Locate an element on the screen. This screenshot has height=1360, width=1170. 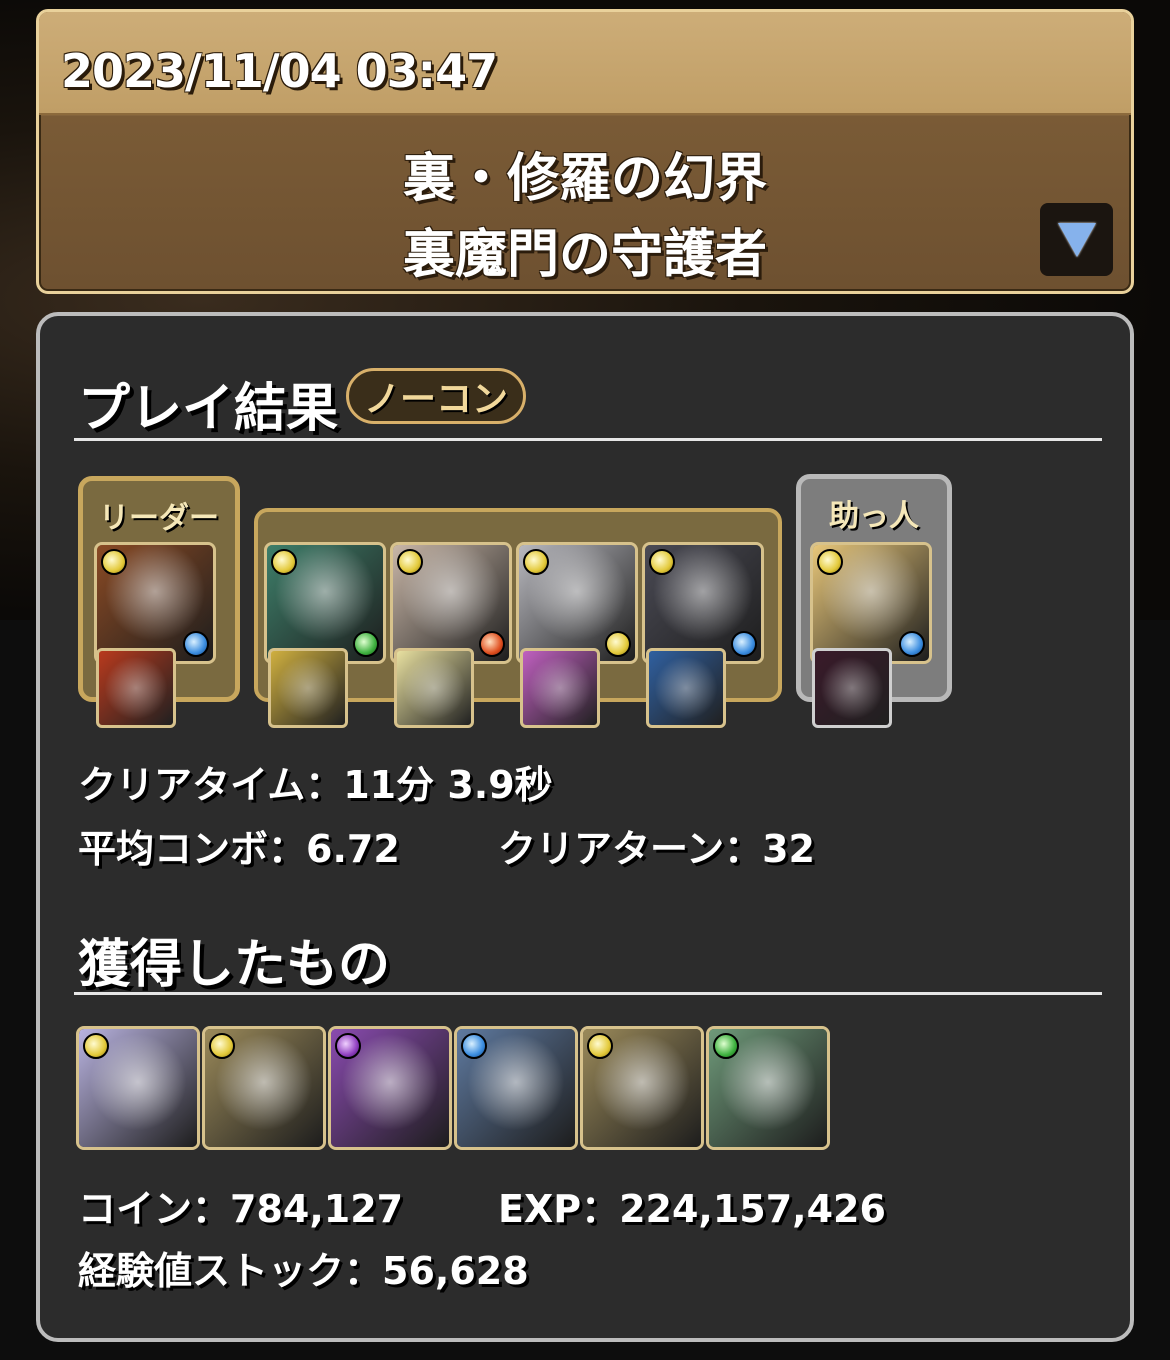
coin-amount: コイン：784,127 is located at coordinates (241, 1209).